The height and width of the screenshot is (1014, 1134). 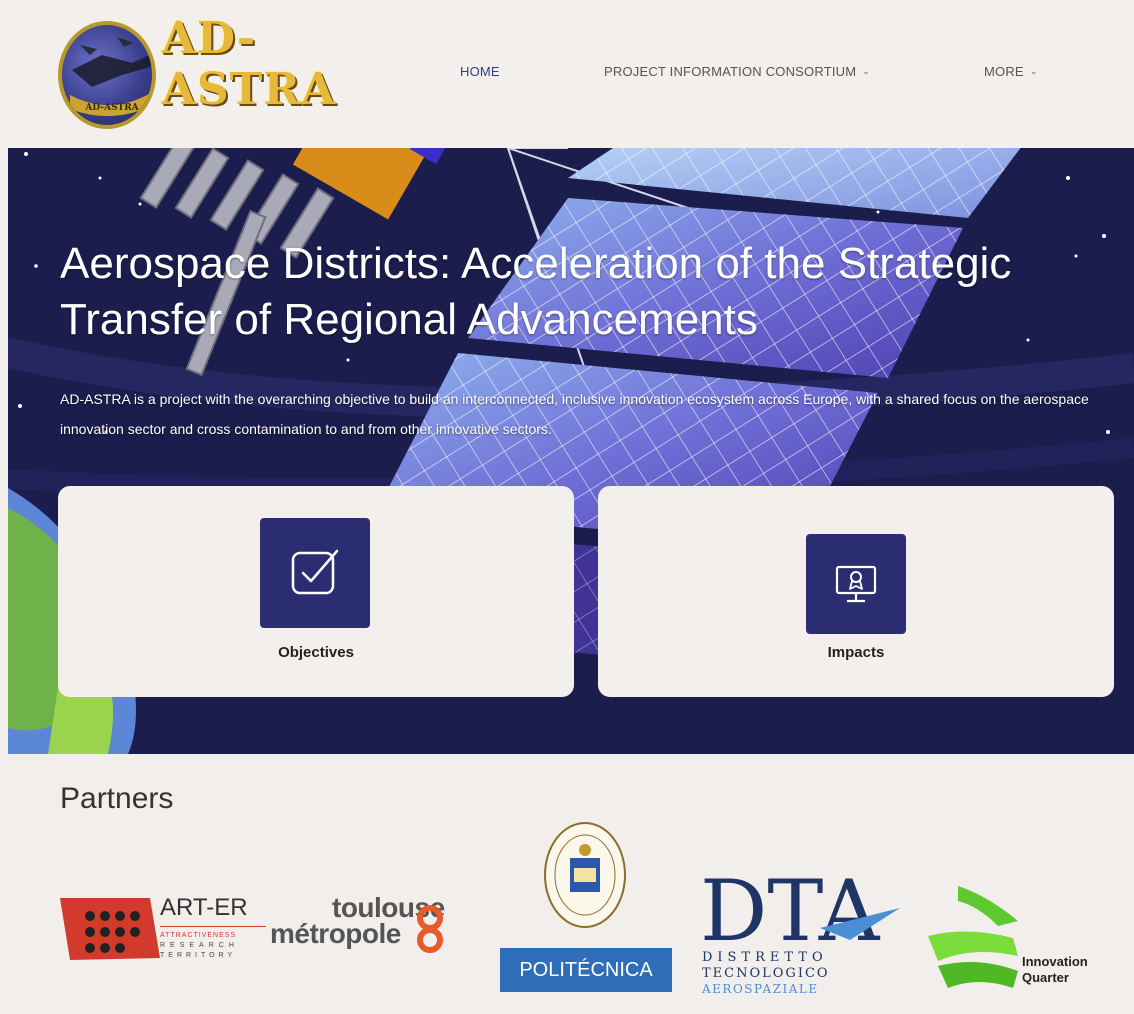 I want to click on partner-logo-innovation-quarter: Innovation Quarter, so click(x=1018, y=936).